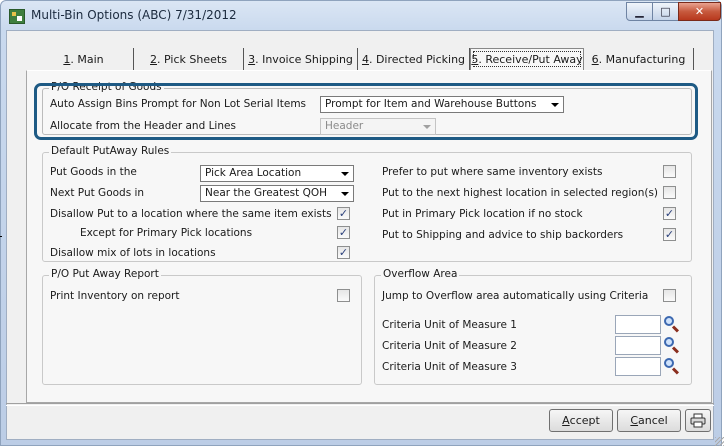 The width and height of the screenshot is (726, 448). Describe the element at coordinates (482, 214) in the screenshot. I see `primary-pick-label: Put in Primary Pick location if no stock` at that location.